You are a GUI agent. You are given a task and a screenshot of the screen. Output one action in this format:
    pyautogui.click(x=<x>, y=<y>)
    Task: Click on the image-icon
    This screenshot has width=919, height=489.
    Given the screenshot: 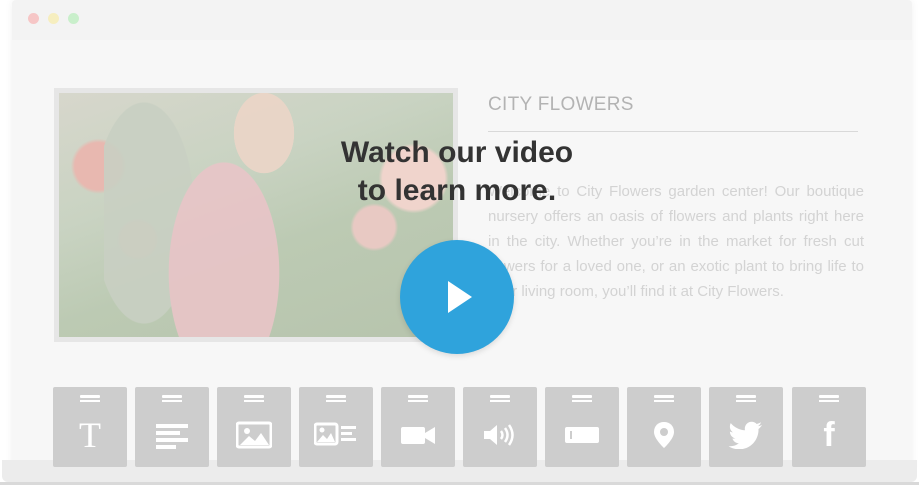 What is the action you would take?
    pyautogui.click(x=254, y=435)
    